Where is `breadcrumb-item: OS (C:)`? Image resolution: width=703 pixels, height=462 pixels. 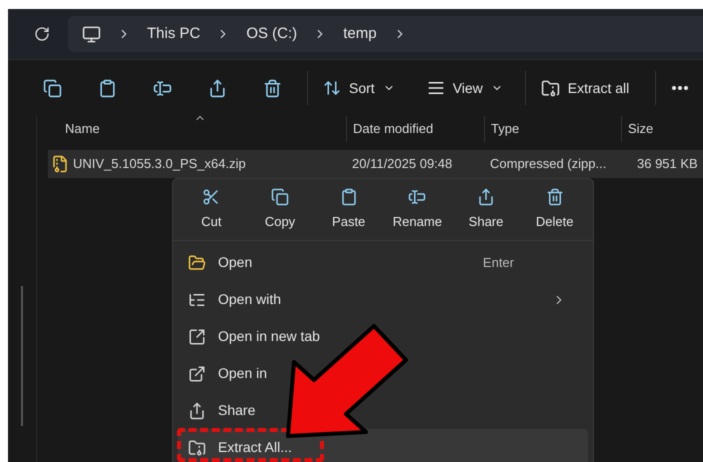 breadcrumb-item: OS (C:) is located at coordinates (272, 34).